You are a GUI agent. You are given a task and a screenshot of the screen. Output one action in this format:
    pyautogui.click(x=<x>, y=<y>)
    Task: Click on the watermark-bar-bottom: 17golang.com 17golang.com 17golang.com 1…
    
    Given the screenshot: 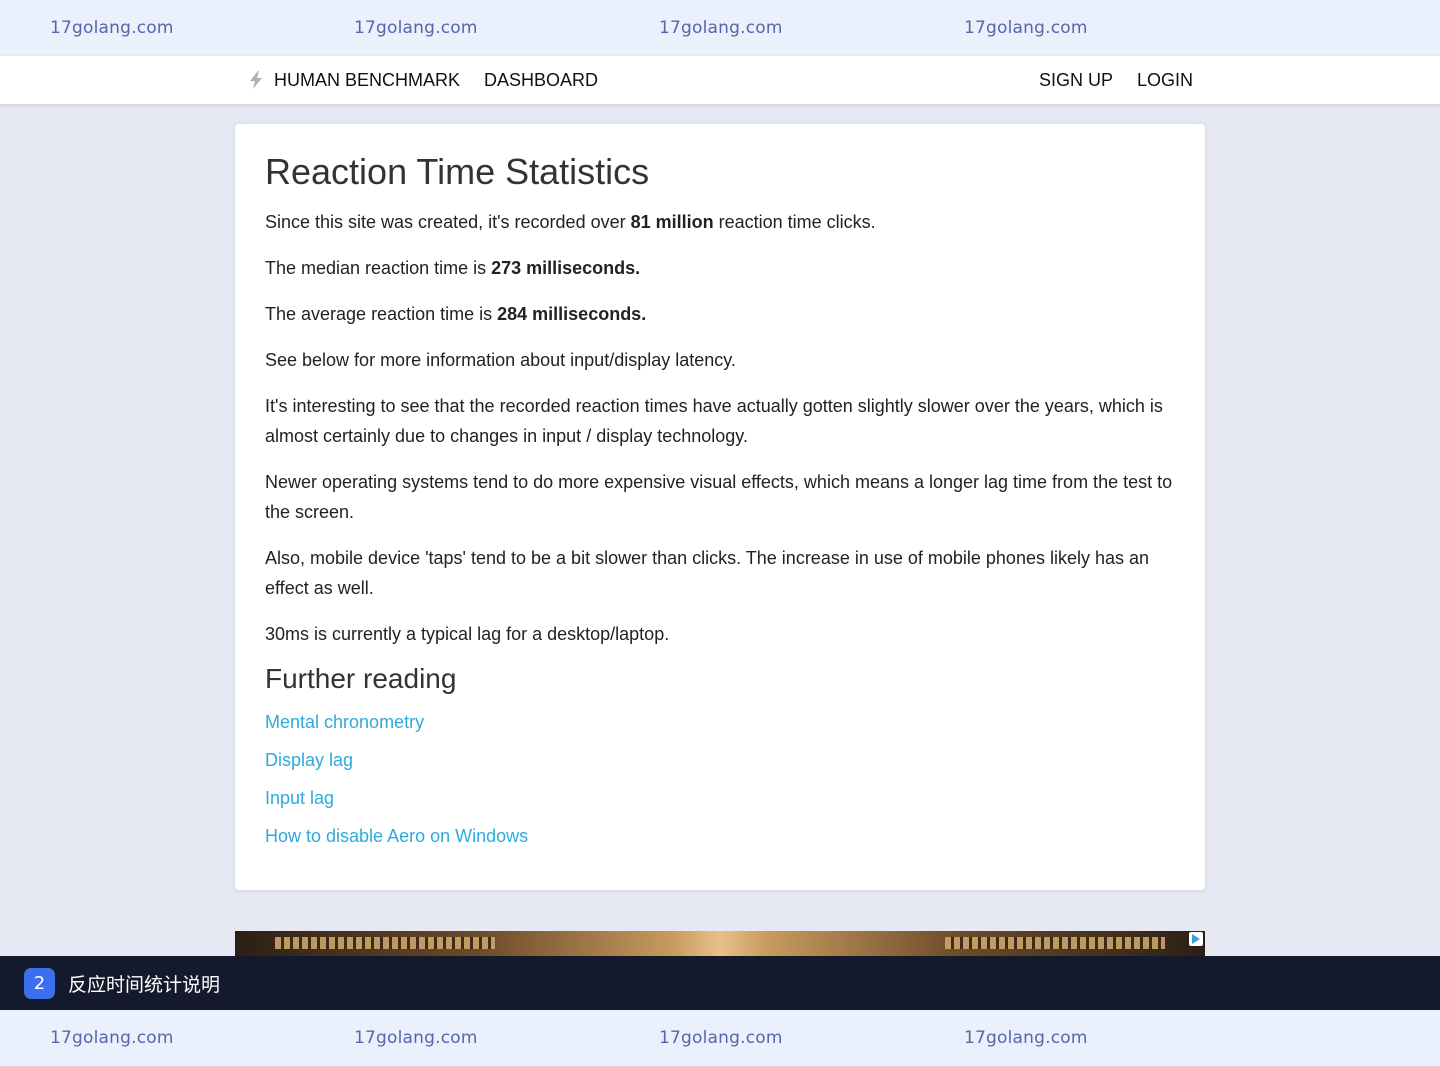 What is the action you would take?
    pyautogui.click(x=720, y=1038)
    